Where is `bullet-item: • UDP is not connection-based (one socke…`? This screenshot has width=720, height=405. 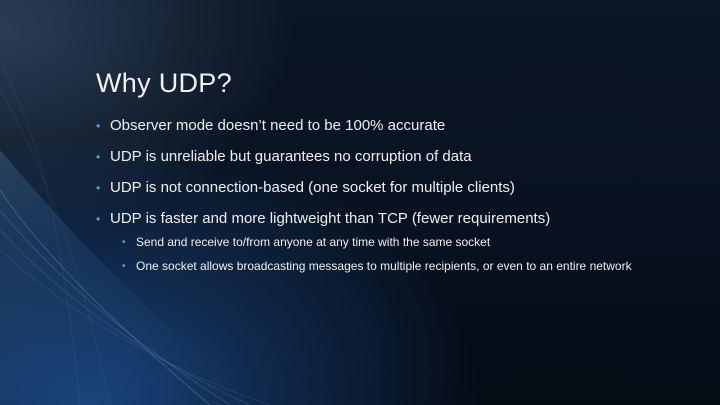
bullet-item: • UDP is not connection-based (one socke… is located at coordinates (376, 188).